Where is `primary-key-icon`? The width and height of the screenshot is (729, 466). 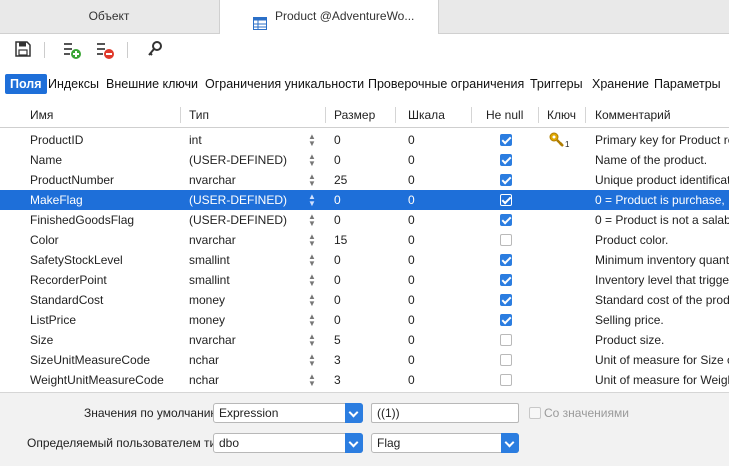 primary-key-icon is located at coordinates (156, 50).